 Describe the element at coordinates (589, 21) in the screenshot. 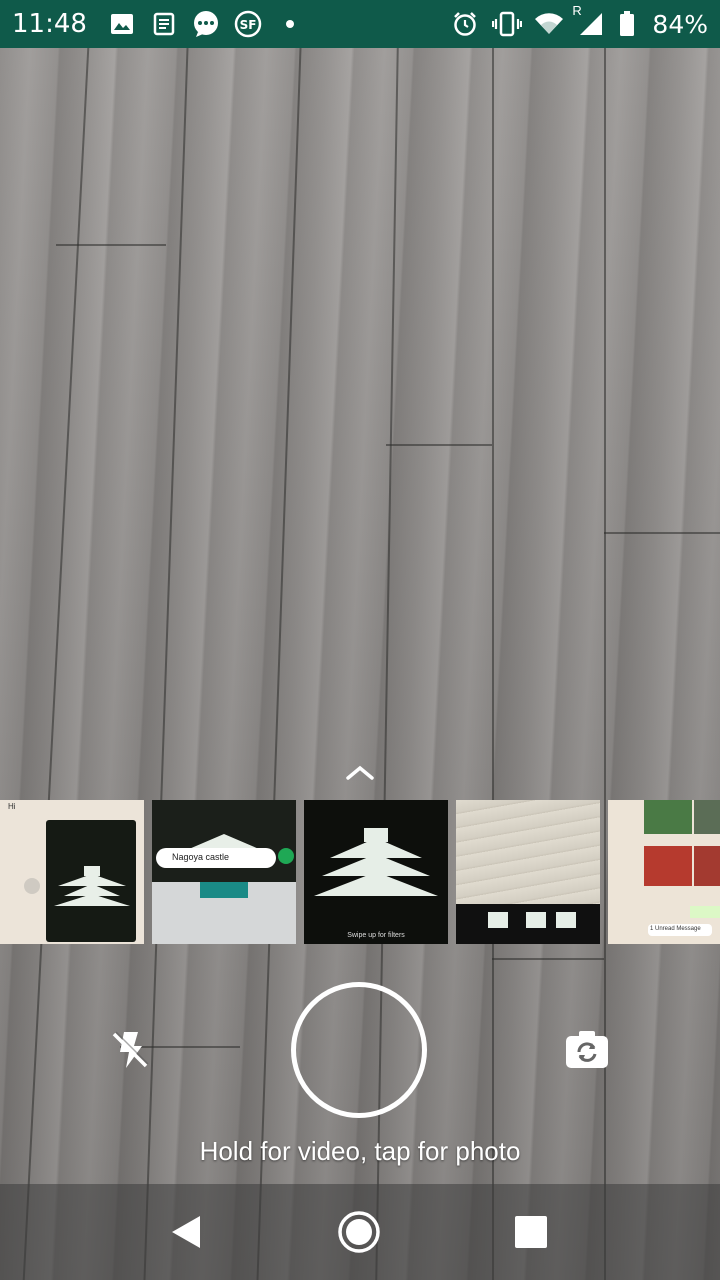

I see `signal-roaming-icon: R` at that location.